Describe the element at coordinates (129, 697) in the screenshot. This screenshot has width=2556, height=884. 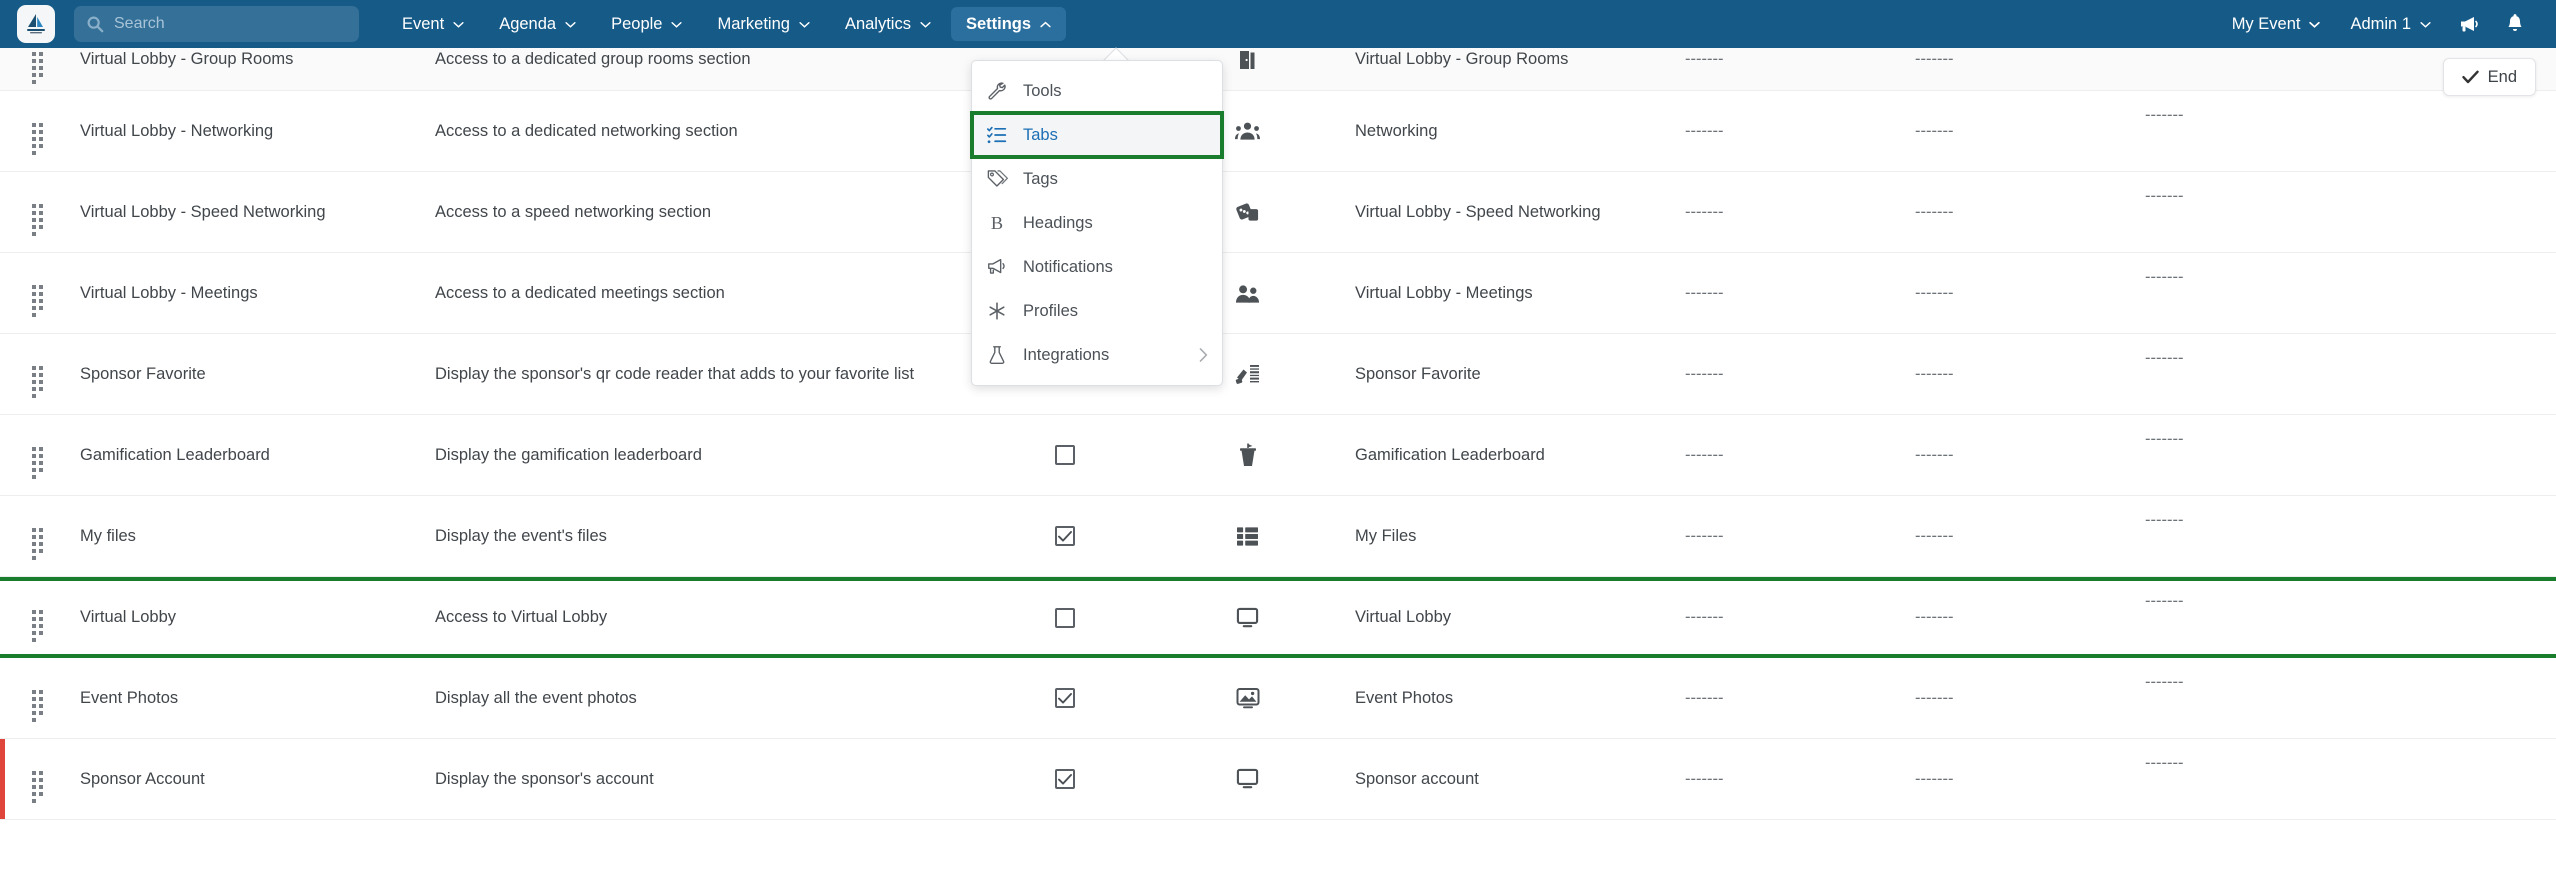
I see `row-name-text: Event Photos` at that location.